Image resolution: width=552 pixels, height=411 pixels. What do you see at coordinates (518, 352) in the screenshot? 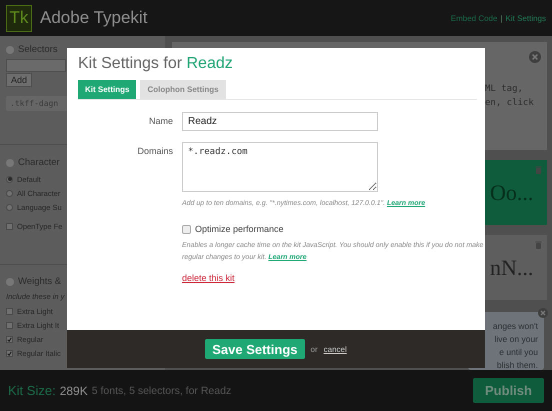
I see `tooltip-text: e until you` at bounding box center [518, 352].